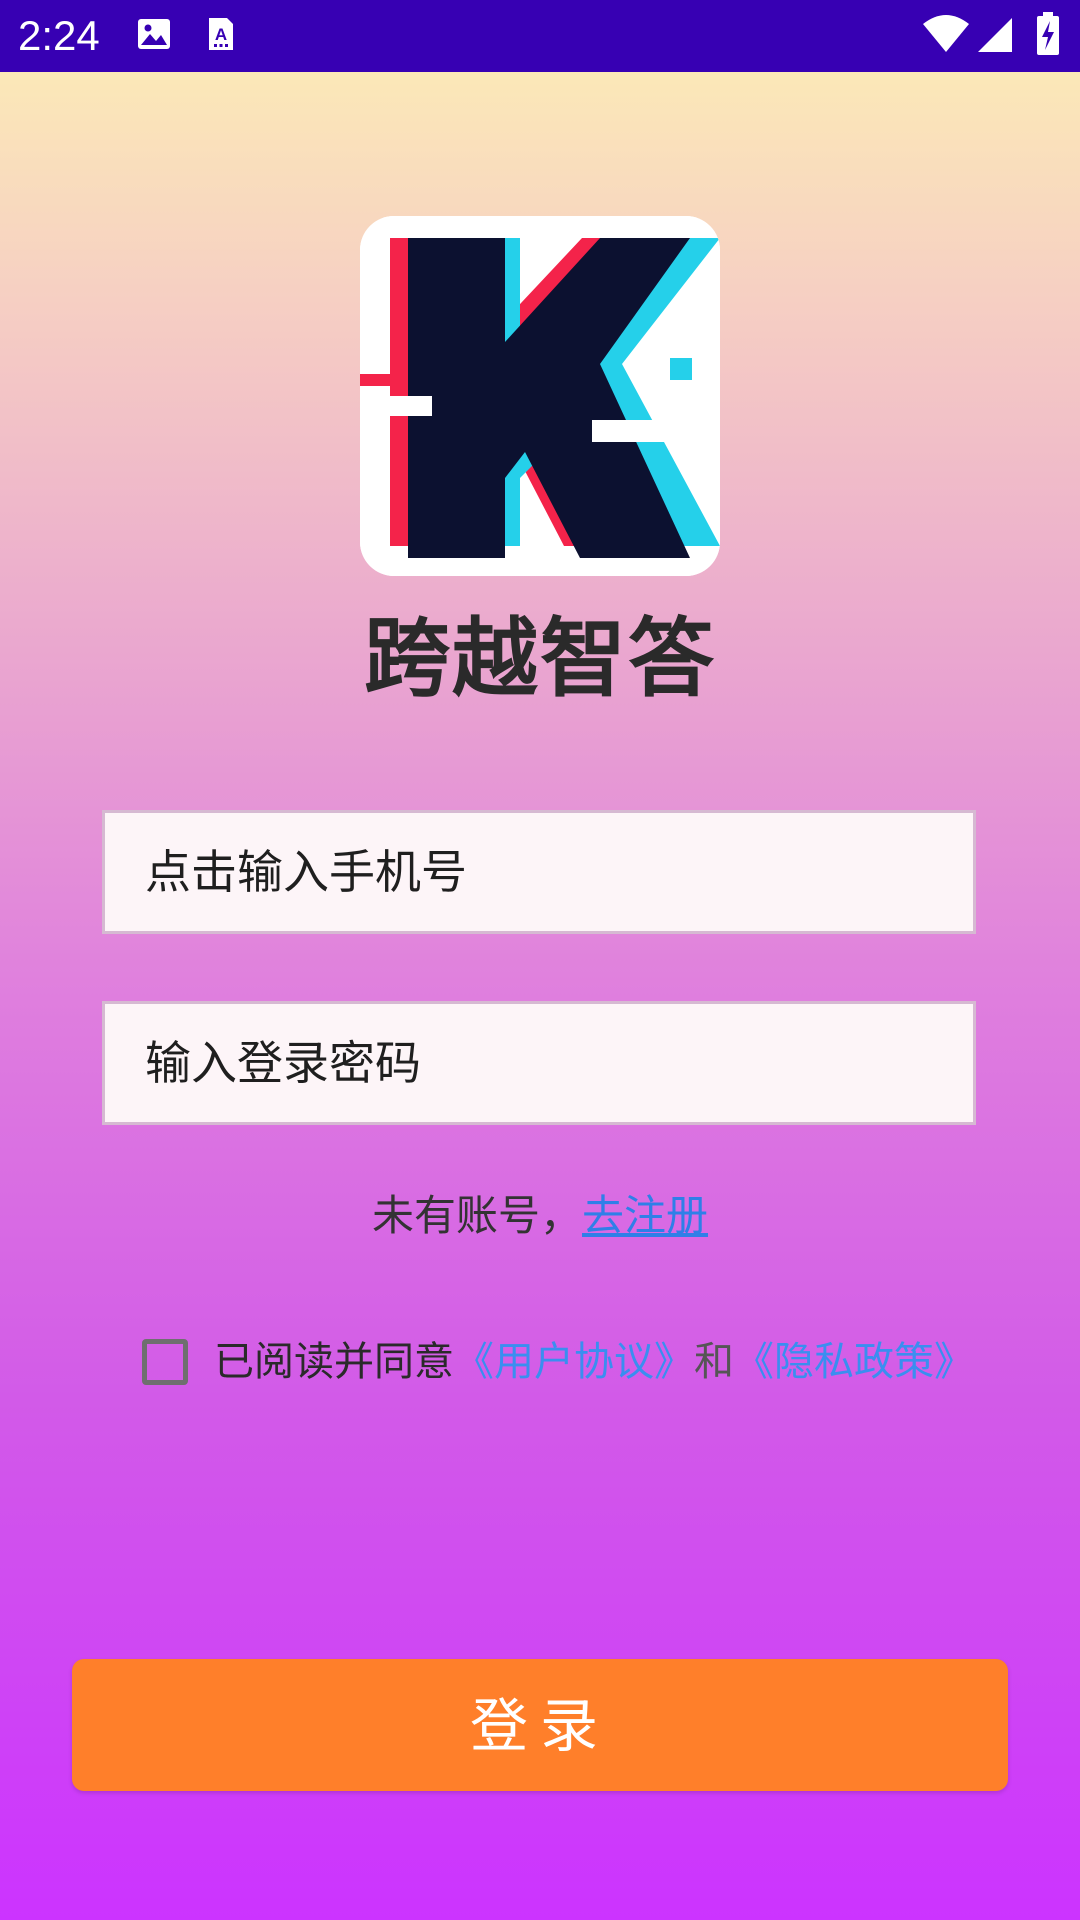  I want to click on signal-icon, so click(996, 37).